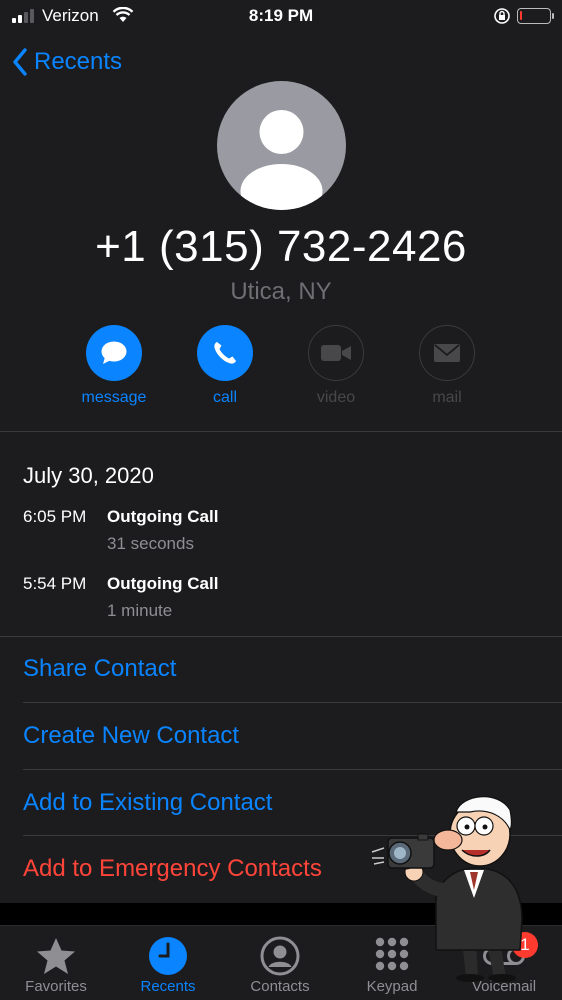 The image size is (562, 1000). Describe the element at coordinates (114, 366) in the screenshot. I see `message-button: message` at that location.